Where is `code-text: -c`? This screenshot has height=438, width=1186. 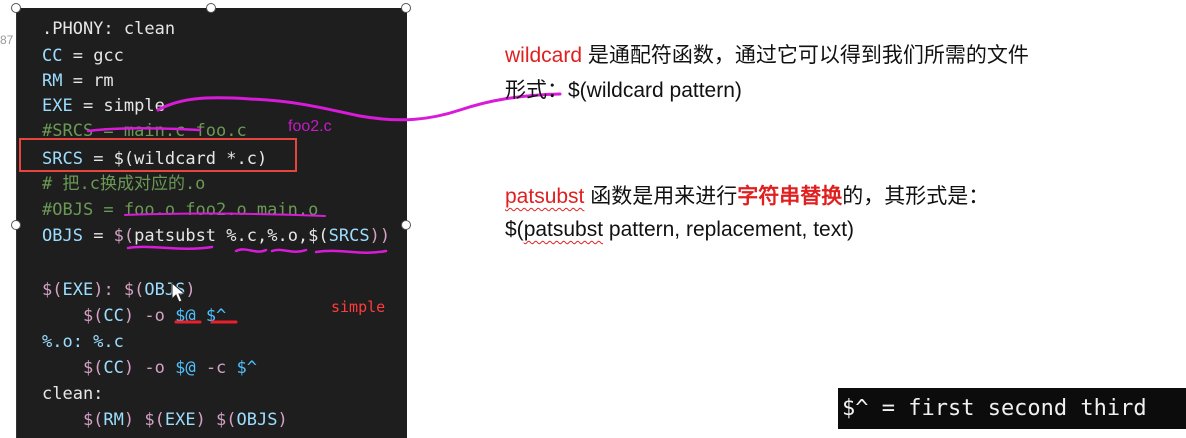
code-text: -c is located at coordinates (216, 368).